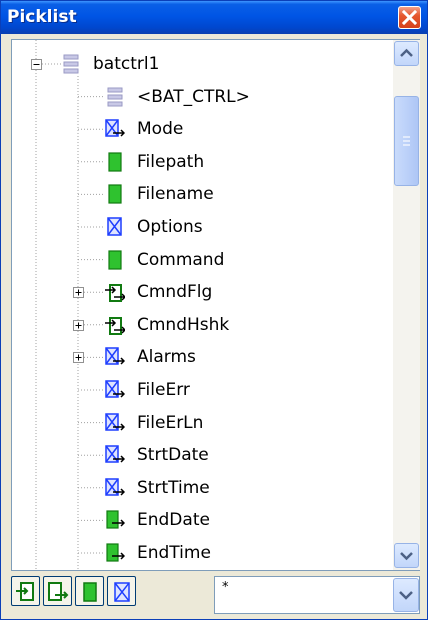 This screenshot has width=428, height=620. What do you see at coordinates (163, 390) in the screenshot?
I see `tree-node-label: FileErr` at bounding box center [163, 390].